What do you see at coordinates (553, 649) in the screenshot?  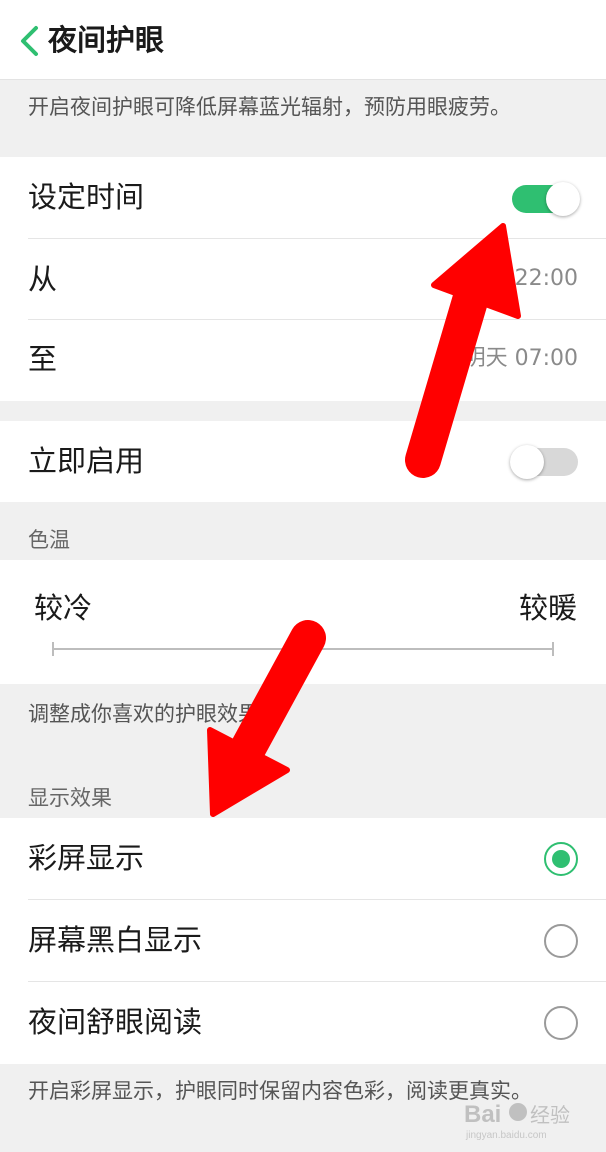 I see `slider-end-tick` at bounding box center [553, 649].